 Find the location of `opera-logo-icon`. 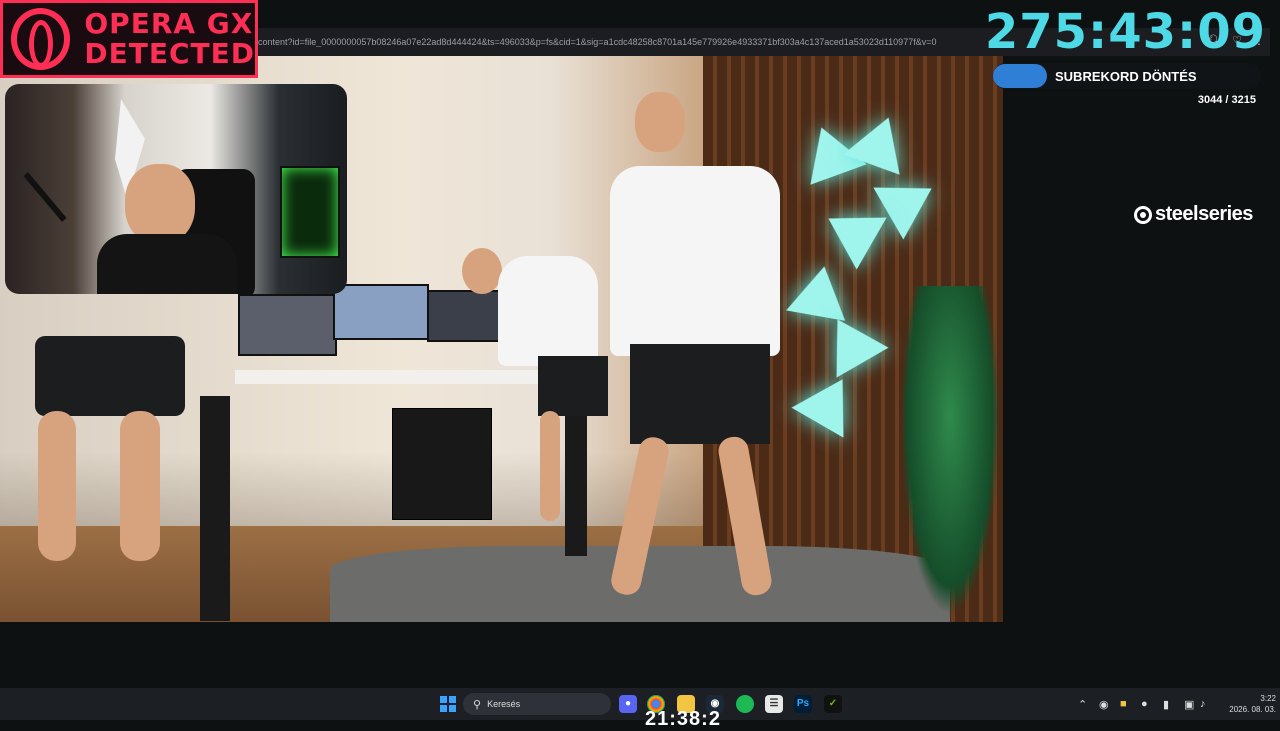

opera-logo-icon is located at coordinates (41, 39).